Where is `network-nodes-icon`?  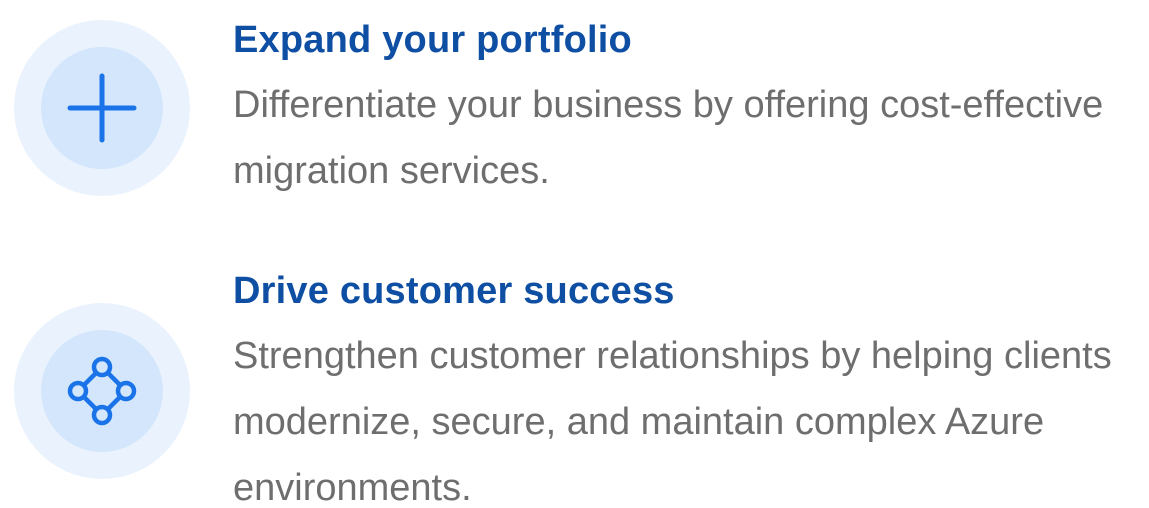
network-nodes-icon is located at coordinates (102, 391).